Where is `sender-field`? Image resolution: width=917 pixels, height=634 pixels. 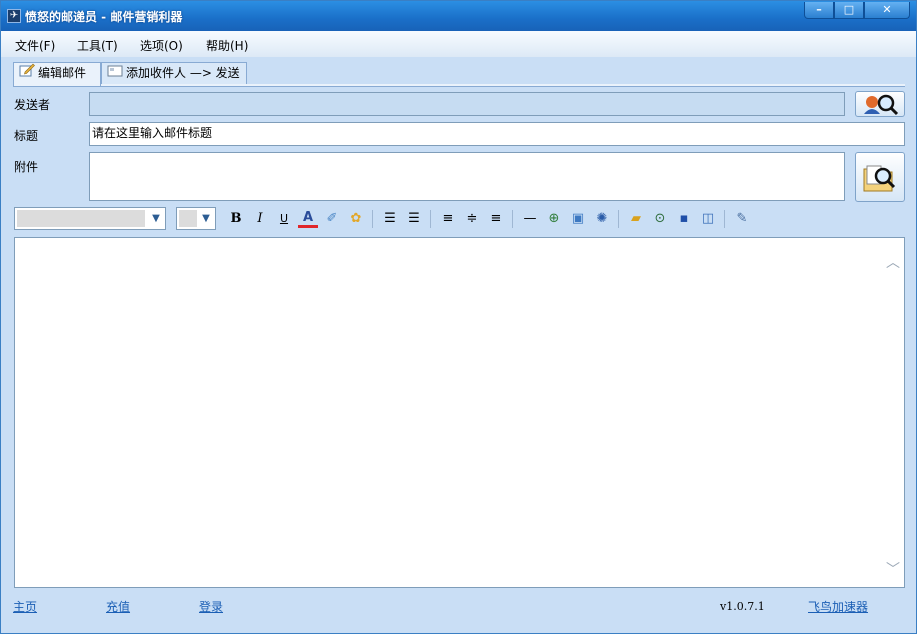
sender-field is located at coordinates (467, 104).